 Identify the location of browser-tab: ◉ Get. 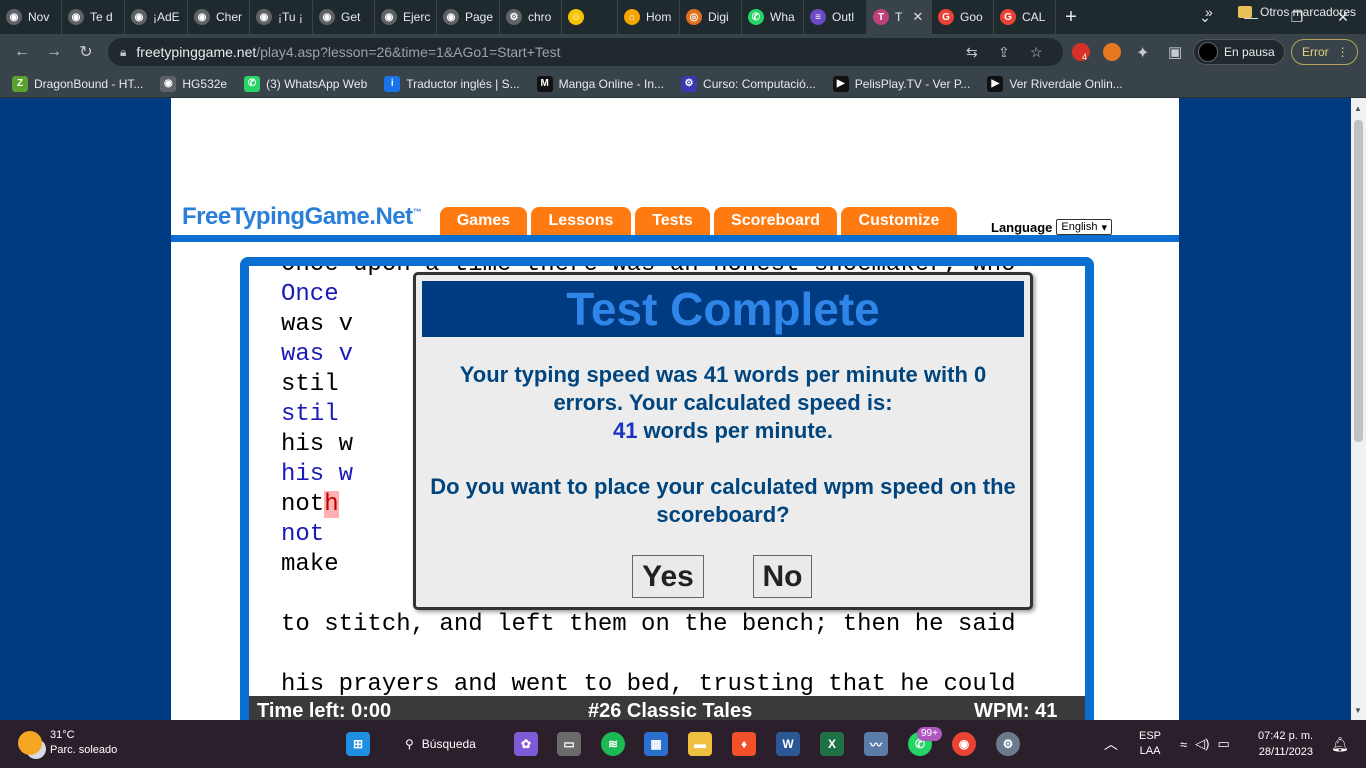
(344, 17).